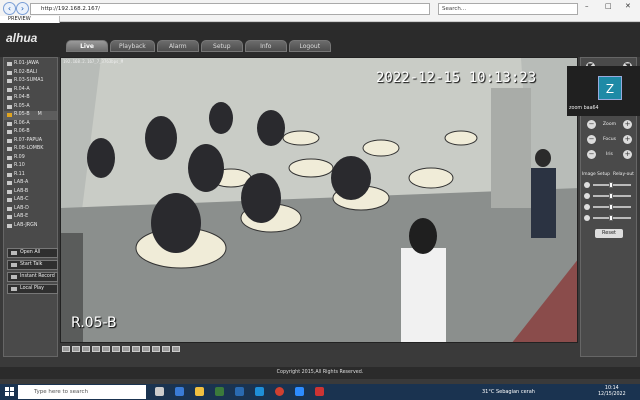 This screenshot has height=400, width=640. I want to click on zoom-participant-tile: Z zoom baa64, so click(603, 91).